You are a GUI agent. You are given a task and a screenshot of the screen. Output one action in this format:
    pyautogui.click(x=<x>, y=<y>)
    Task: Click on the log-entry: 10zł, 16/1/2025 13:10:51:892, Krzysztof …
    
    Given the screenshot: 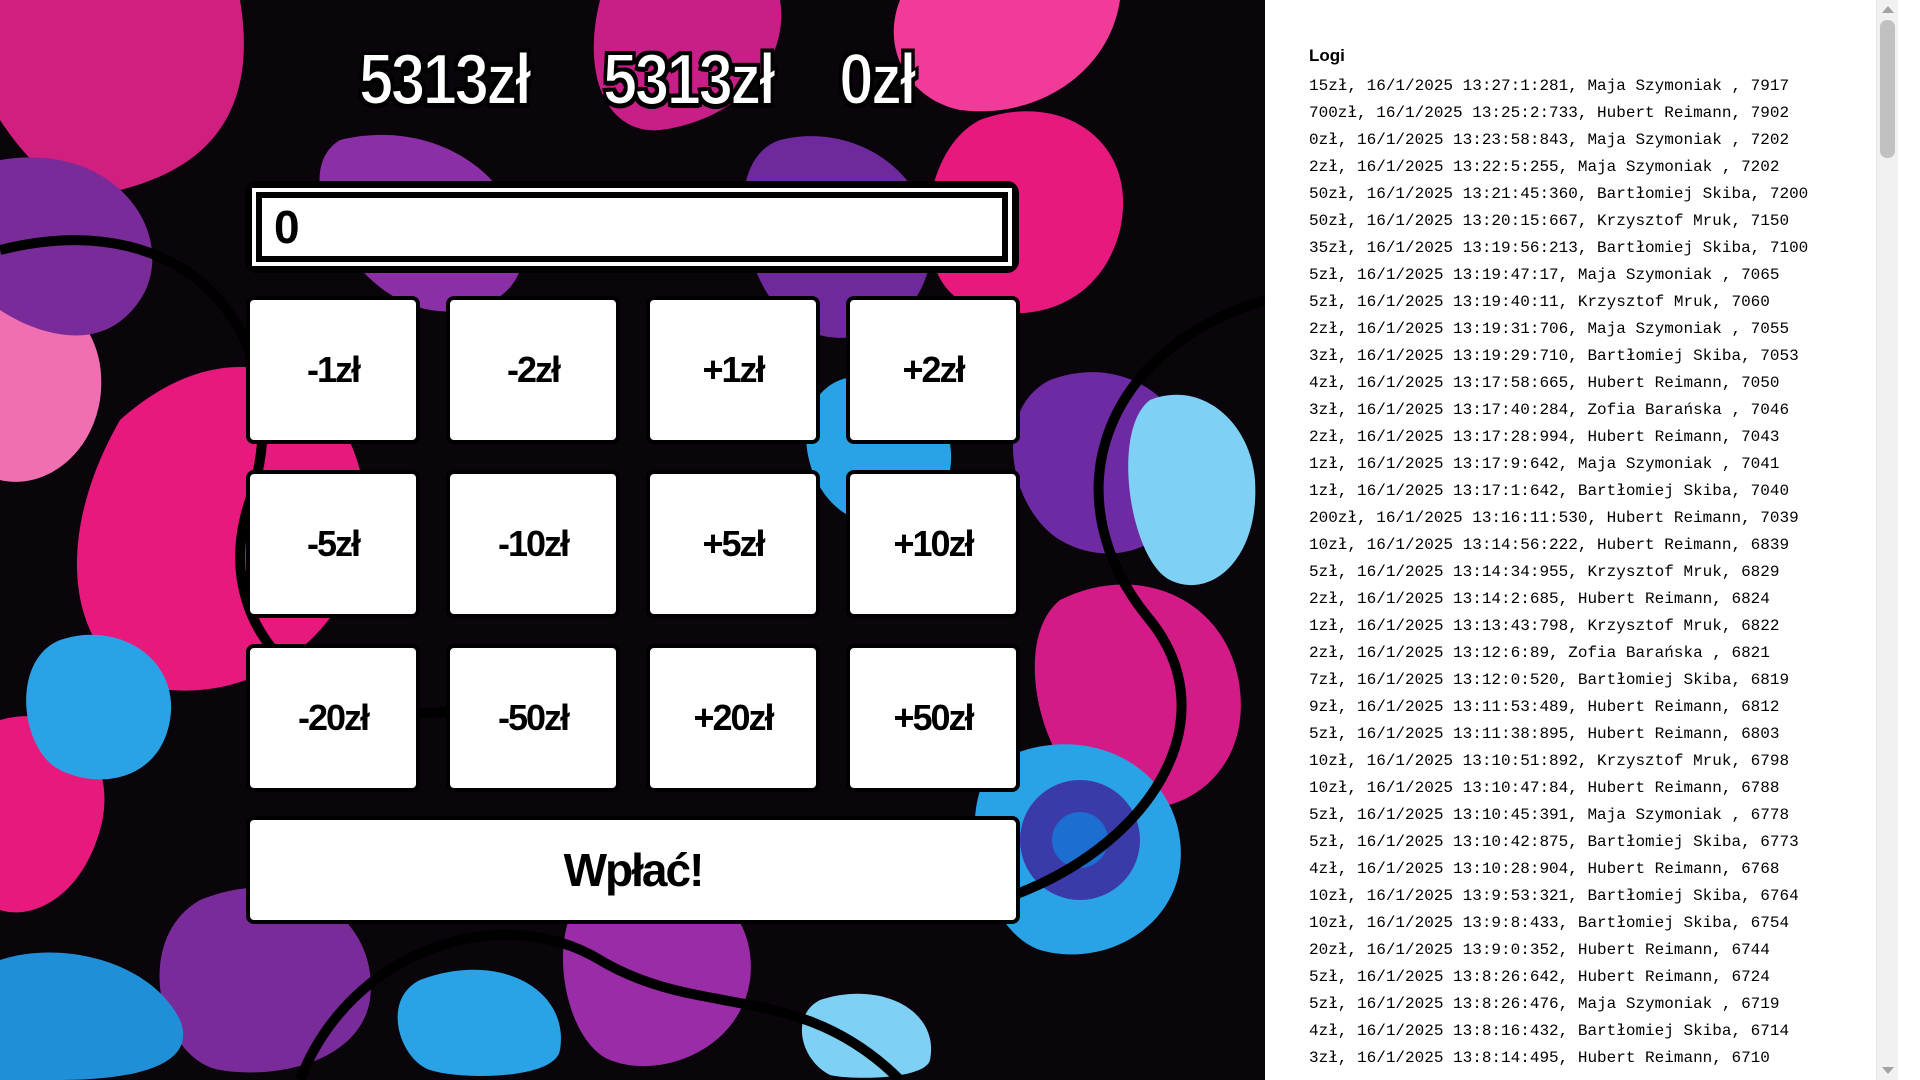 What is the action you would take?
    pyautogui.click(x=1549, y=761)
    